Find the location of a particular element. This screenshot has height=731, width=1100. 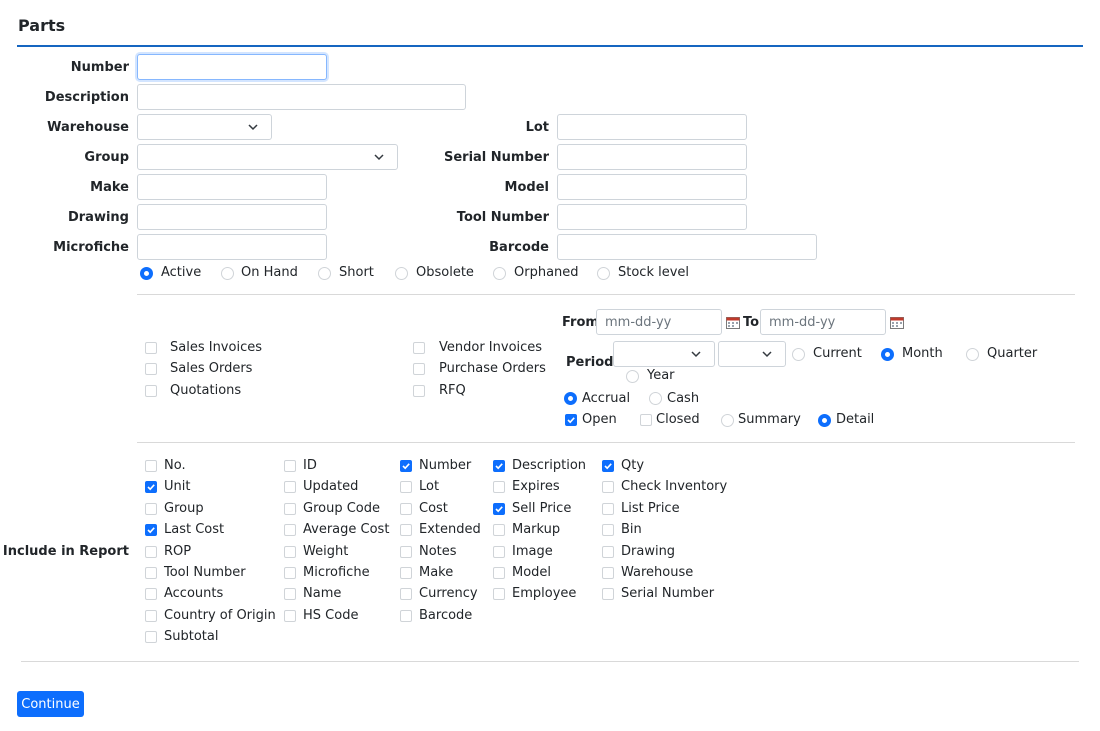

report-rop-checkbox is located at coordinates (151, 552).